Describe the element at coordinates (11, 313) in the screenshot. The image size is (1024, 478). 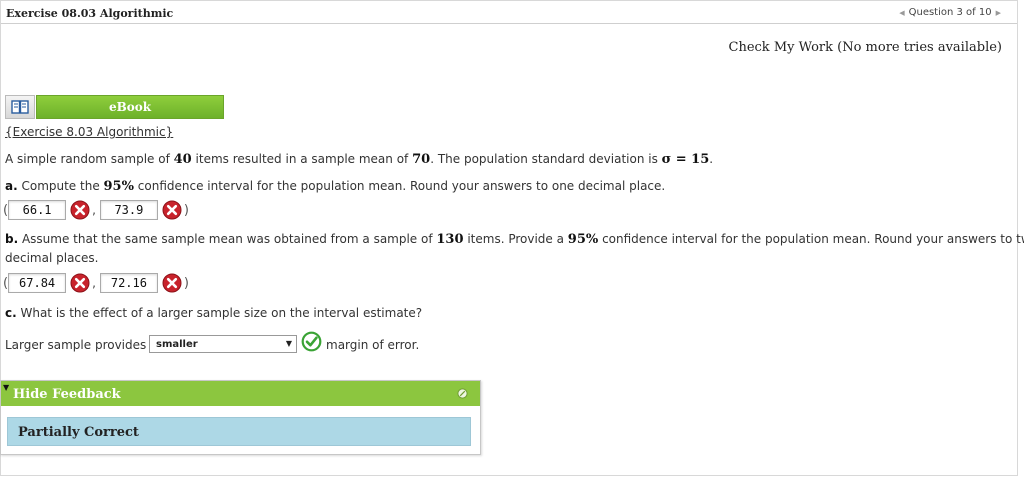
I see `part-c-label: c.` at that location.